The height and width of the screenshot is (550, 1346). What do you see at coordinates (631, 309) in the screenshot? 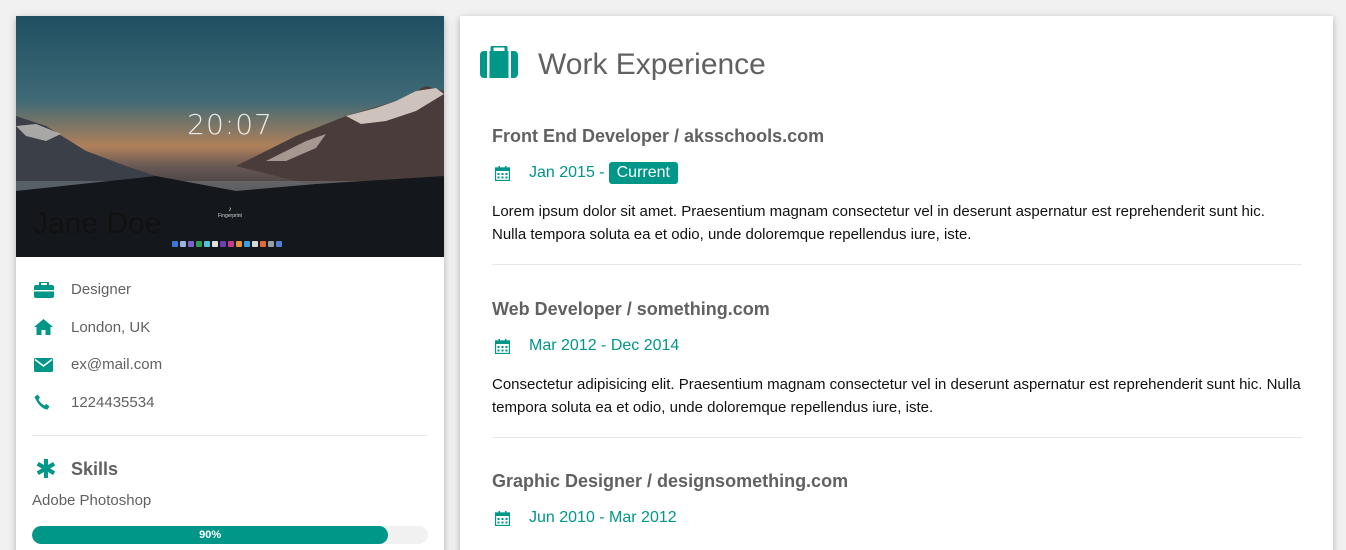
I see `job-title: Web Developer / something.com` at bounding box center [631, 309].